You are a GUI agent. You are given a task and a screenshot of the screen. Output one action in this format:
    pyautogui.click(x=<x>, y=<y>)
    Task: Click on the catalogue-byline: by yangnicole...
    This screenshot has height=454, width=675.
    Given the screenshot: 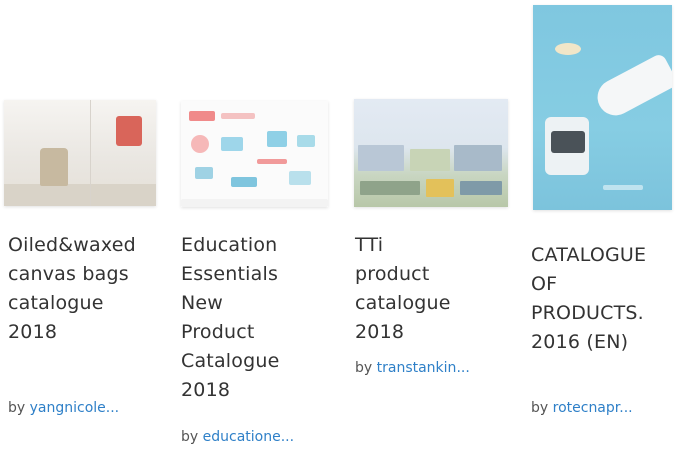 What is the action you would take?
    pyautogui.click(x=63, y=408)
    